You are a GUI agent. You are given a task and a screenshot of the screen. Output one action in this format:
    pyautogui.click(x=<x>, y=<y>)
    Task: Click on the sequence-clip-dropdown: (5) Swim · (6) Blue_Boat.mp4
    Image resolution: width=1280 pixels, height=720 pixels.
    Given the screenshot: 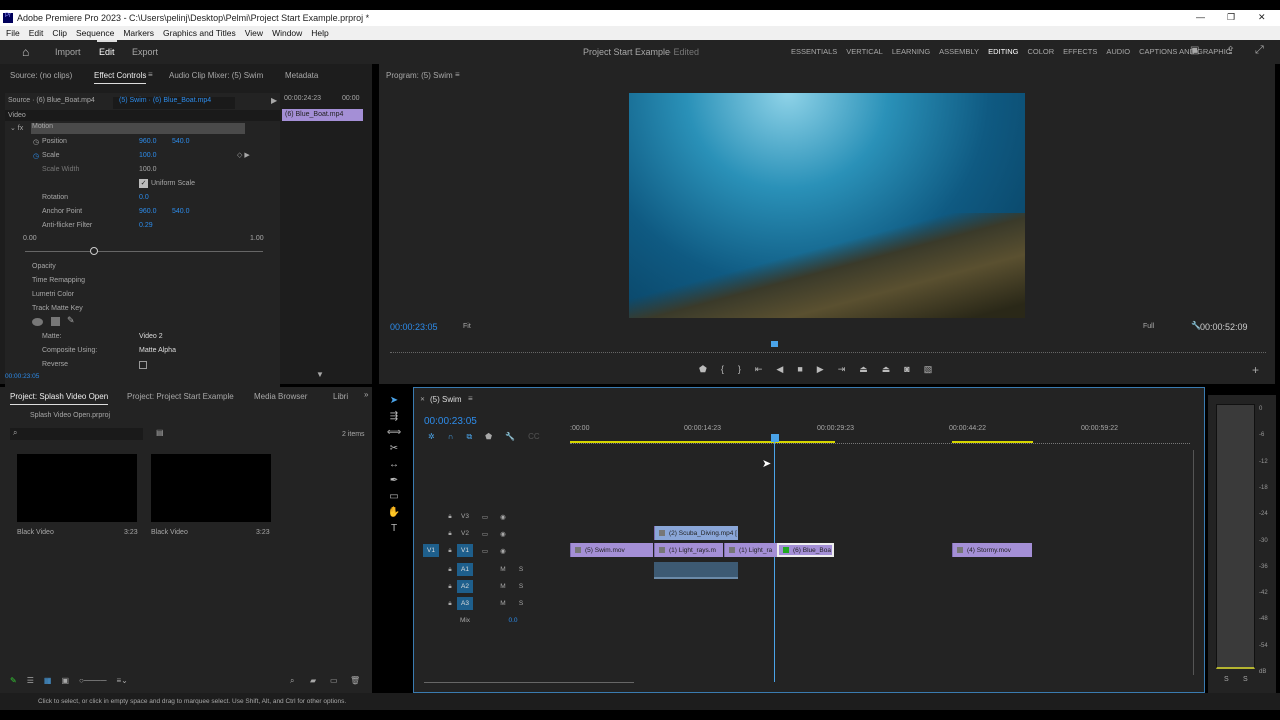 What is the action you would take?
    pyautogui.click(x=174, y=103)
    